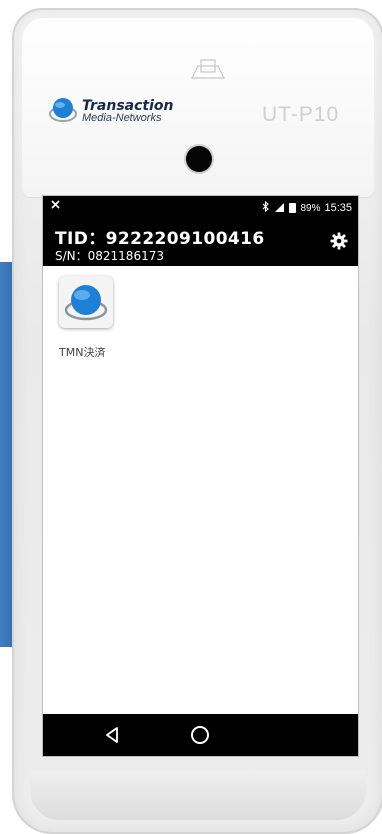 This screenshot has height=834, width=382. I want to click on brand-logo: Transaction Media-Networks, so click(111, 111).